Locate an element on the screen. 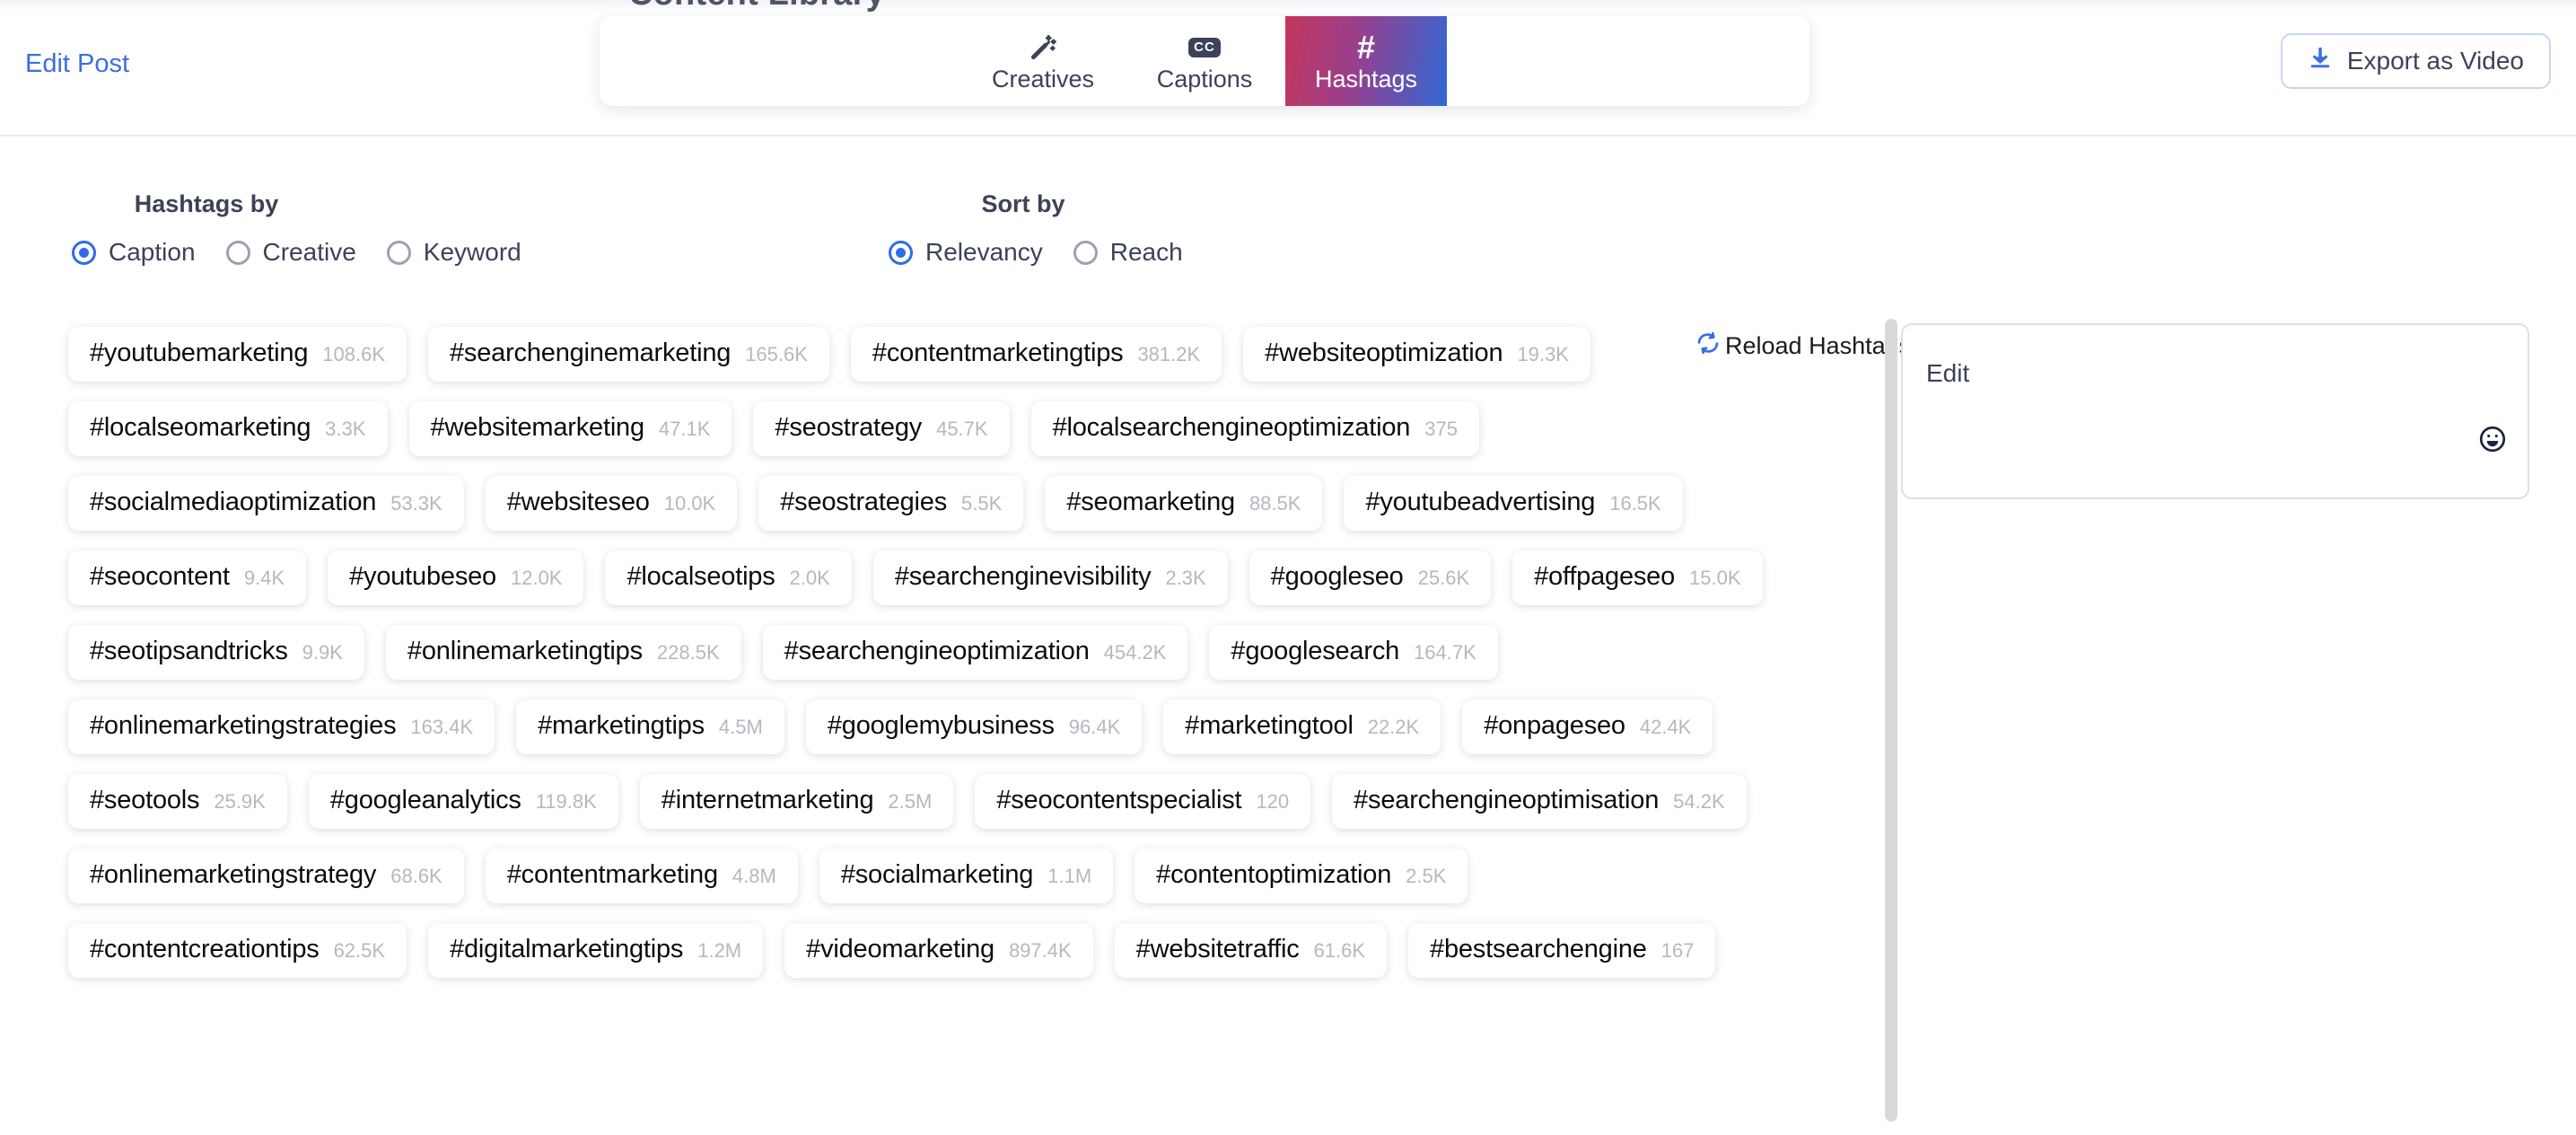  hashtag-chip: #websiteoptimization 19.3K is located at coordinates (1416, 354).